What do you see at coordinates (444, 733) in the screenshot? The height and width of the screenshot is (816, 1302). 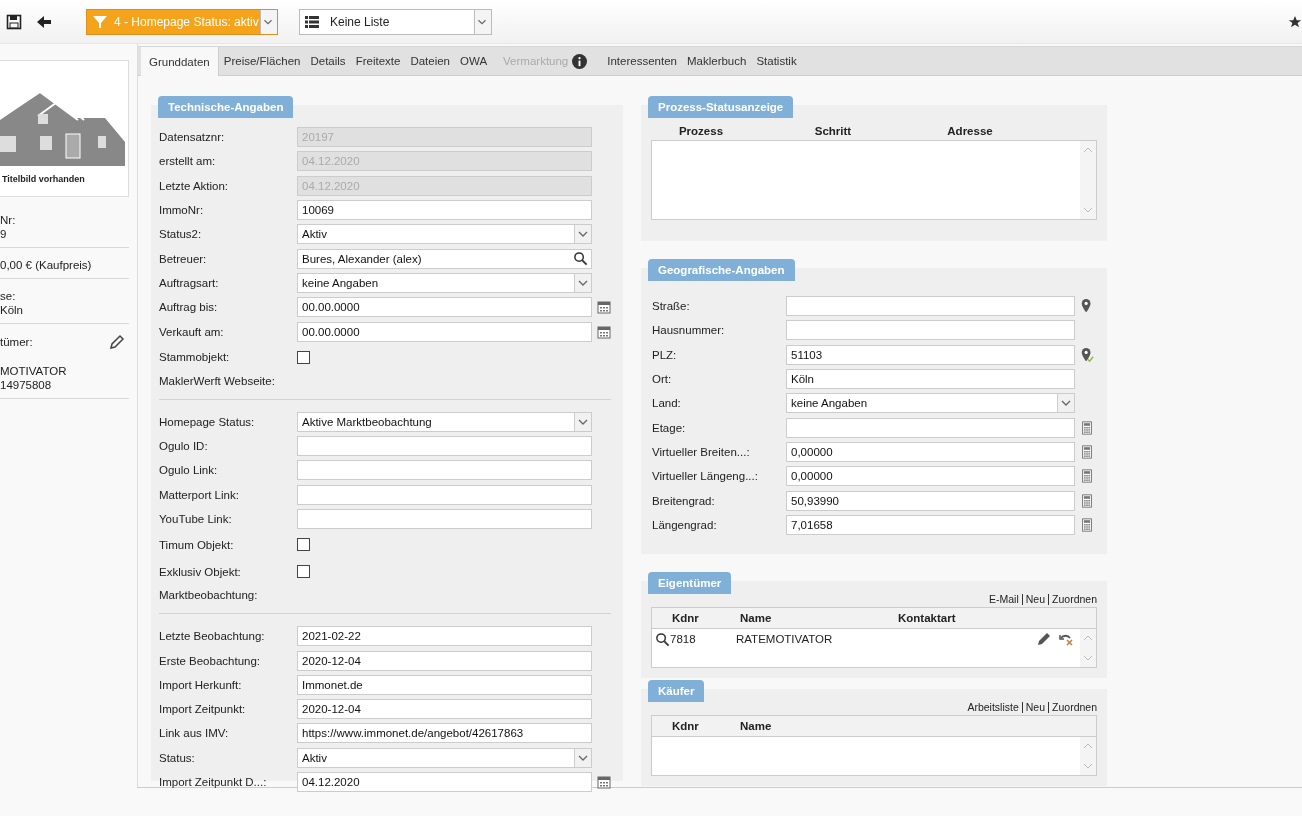 I see `text-field: https://www.immonet.de/angebot/42617863` at bounding box center [444, 733].